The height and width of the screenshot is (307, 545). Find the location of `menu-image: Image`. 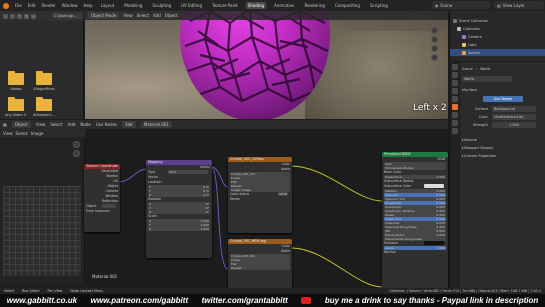

menu-image: Image is located at coordinates (37, 133).